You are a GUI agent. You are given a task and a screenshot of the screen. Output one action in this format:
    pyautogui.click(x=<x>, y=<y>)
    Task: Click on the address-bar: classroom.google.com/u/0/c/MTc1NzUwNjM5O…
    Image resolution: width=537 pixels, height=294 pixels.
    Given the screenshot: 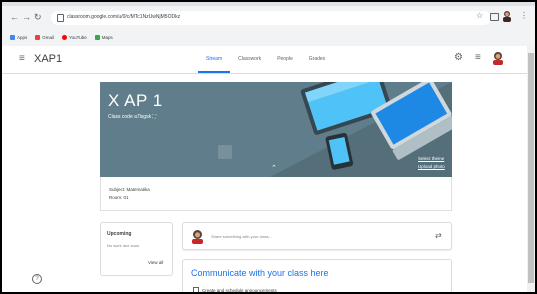 What is the action you would take?
    pyautogui.click(x=271, y=18)
    